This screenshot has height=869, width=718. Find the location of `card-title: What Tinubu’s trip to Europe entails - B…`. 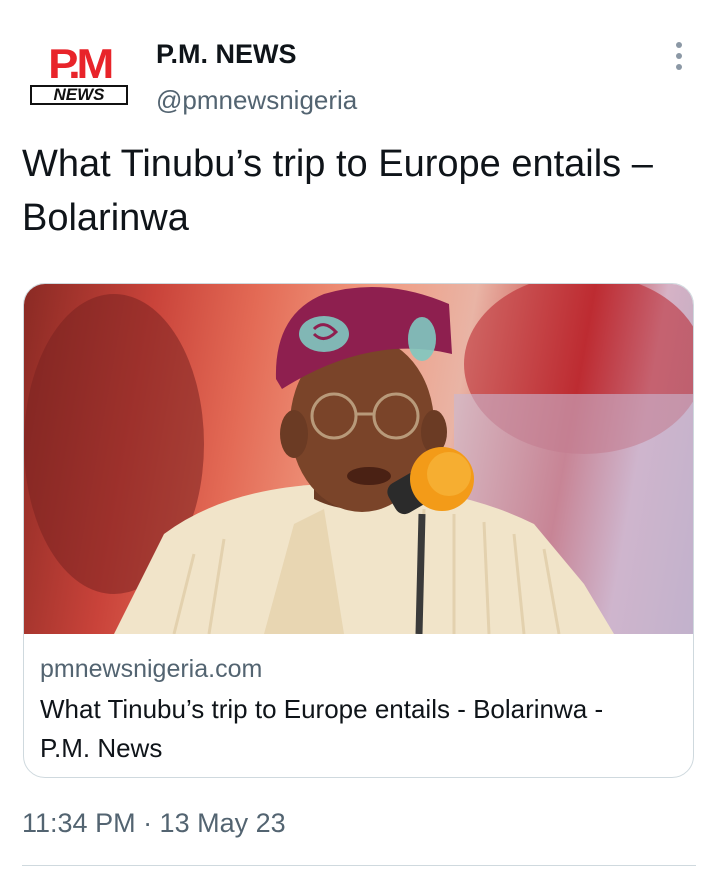

card-title: What Tinubu’s trip to Europe entails - B… is located at coordinates (350, 729).